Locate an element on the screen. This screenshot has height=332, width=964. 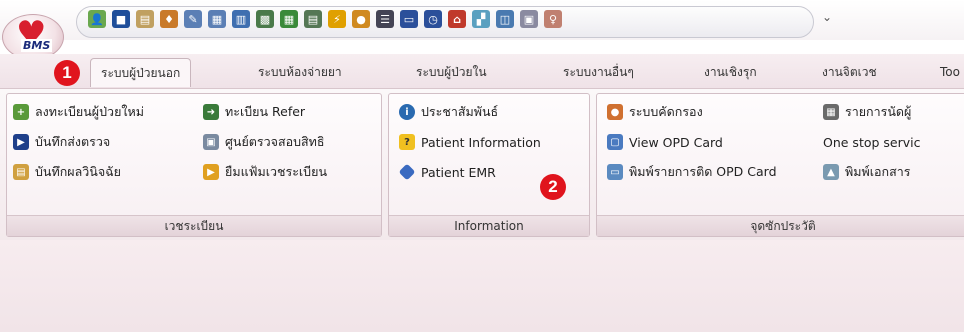
card-icon: ▣ is located at coordinates (529, 19).